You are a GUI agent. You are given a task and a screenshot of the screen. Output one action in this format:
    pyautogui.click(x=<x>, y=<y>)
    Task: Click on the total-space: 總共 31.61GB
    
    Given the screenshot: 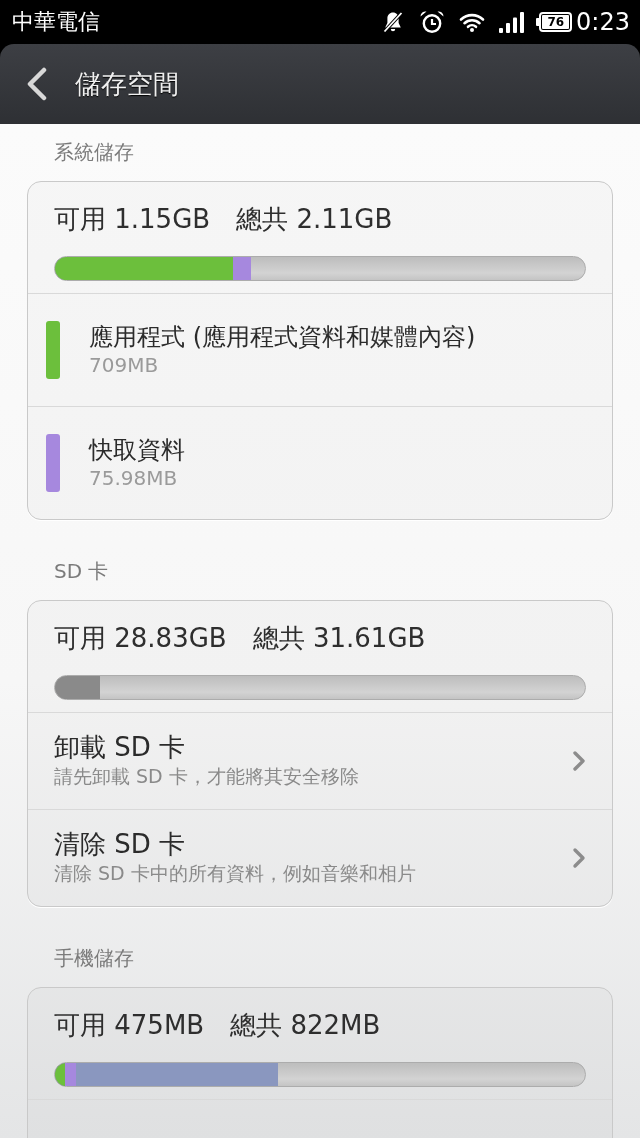 What is the action you would take?
    pyautogui.click(x=339, y=638)
    